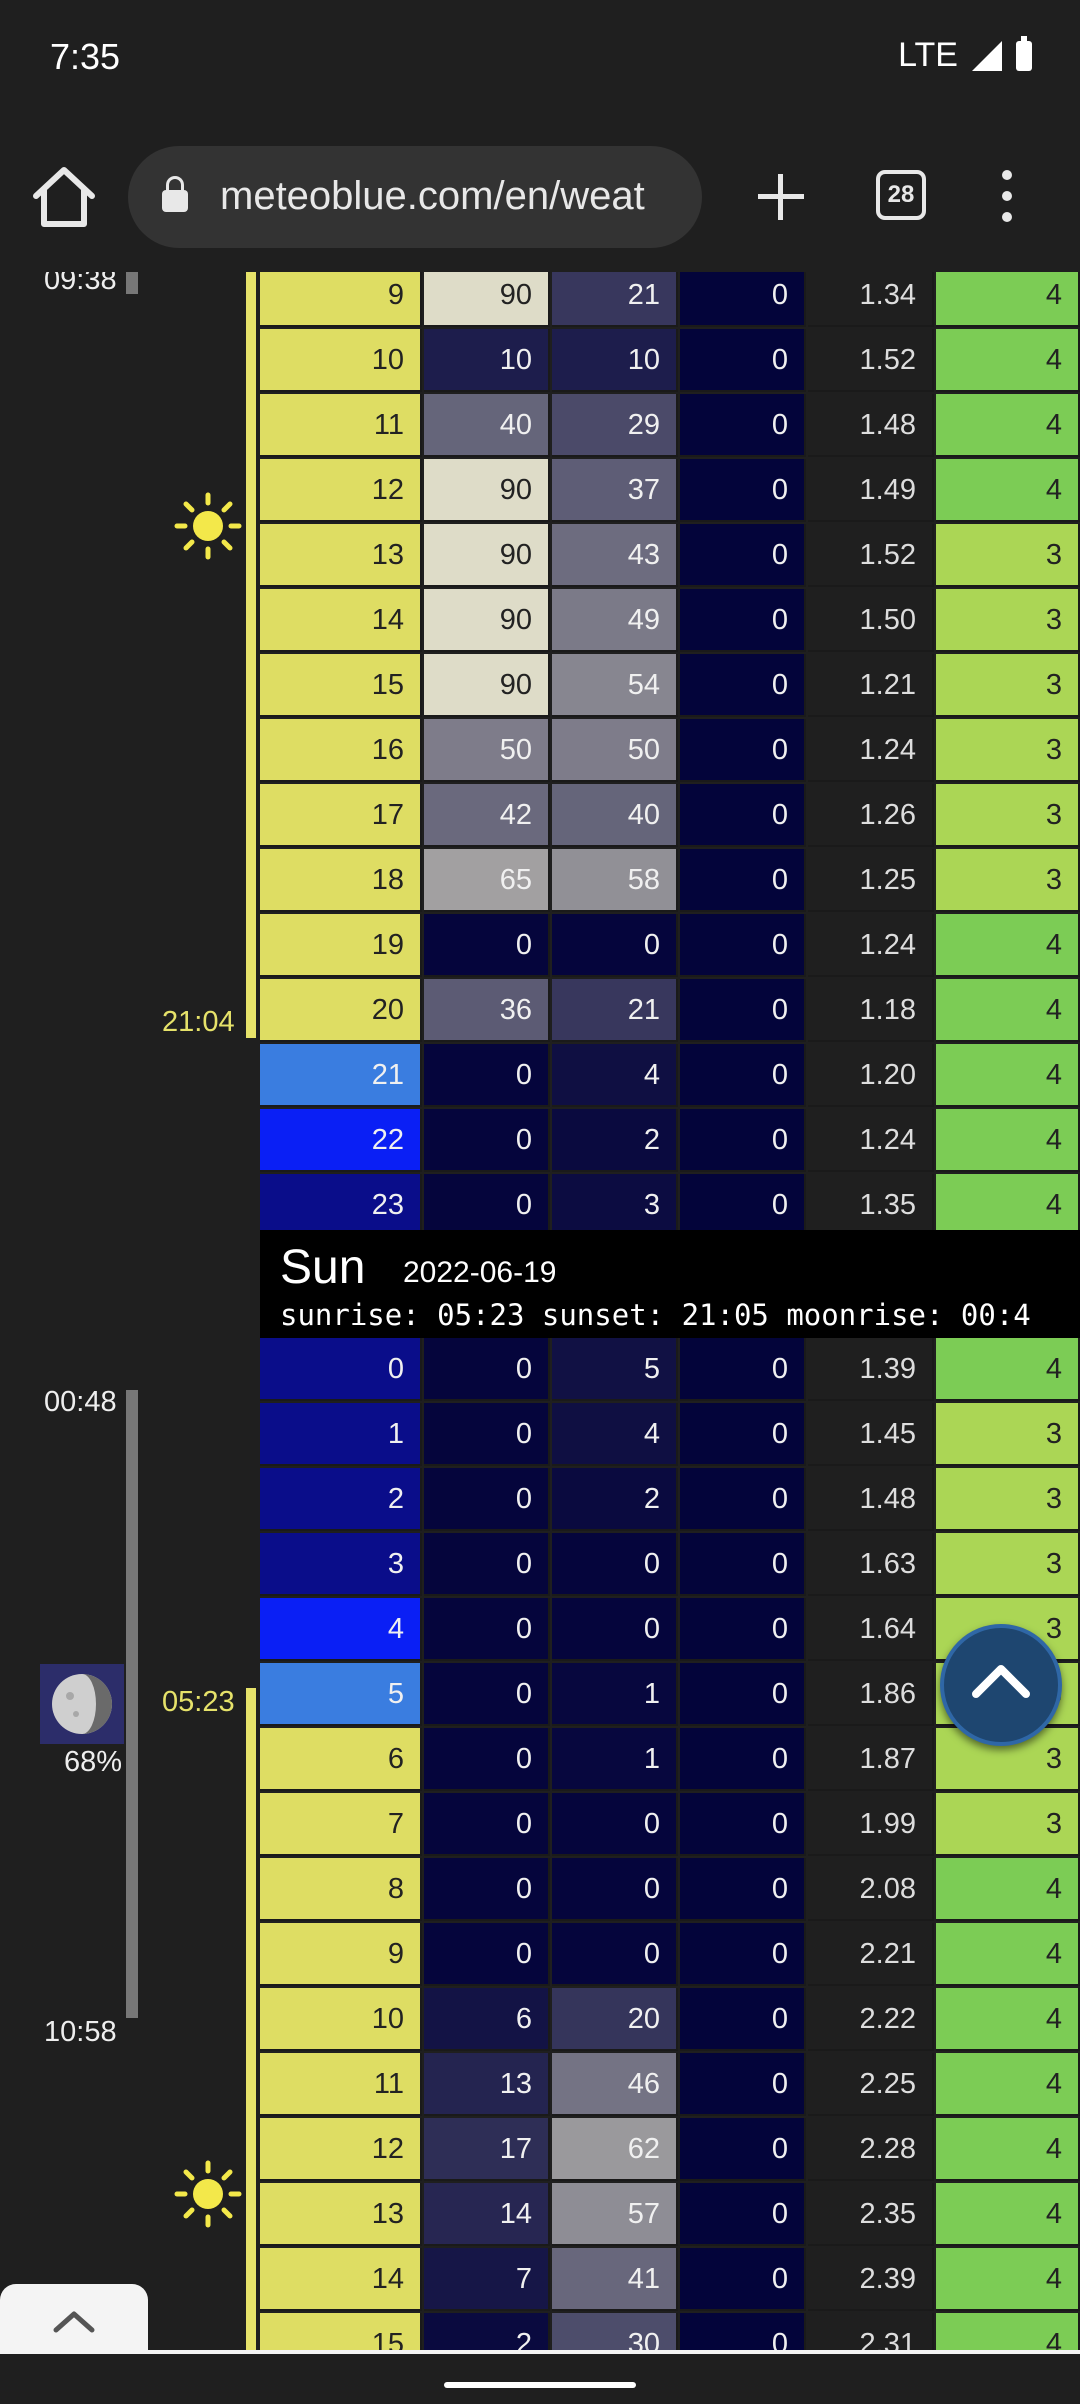  Describe the element at coordinates (928, 55) in the screenshot. I see `network-label: LTE` at that location.